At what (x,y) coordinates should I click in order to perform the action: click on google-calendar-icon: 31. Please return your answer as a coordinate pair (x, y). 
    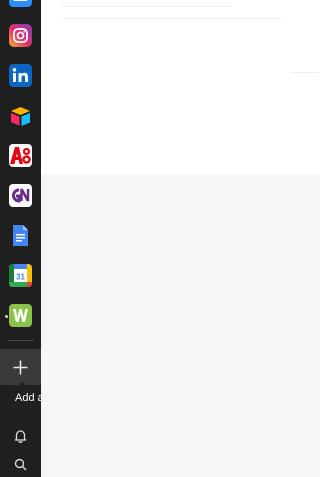
    Looking at the image, I should click on (20, 275).